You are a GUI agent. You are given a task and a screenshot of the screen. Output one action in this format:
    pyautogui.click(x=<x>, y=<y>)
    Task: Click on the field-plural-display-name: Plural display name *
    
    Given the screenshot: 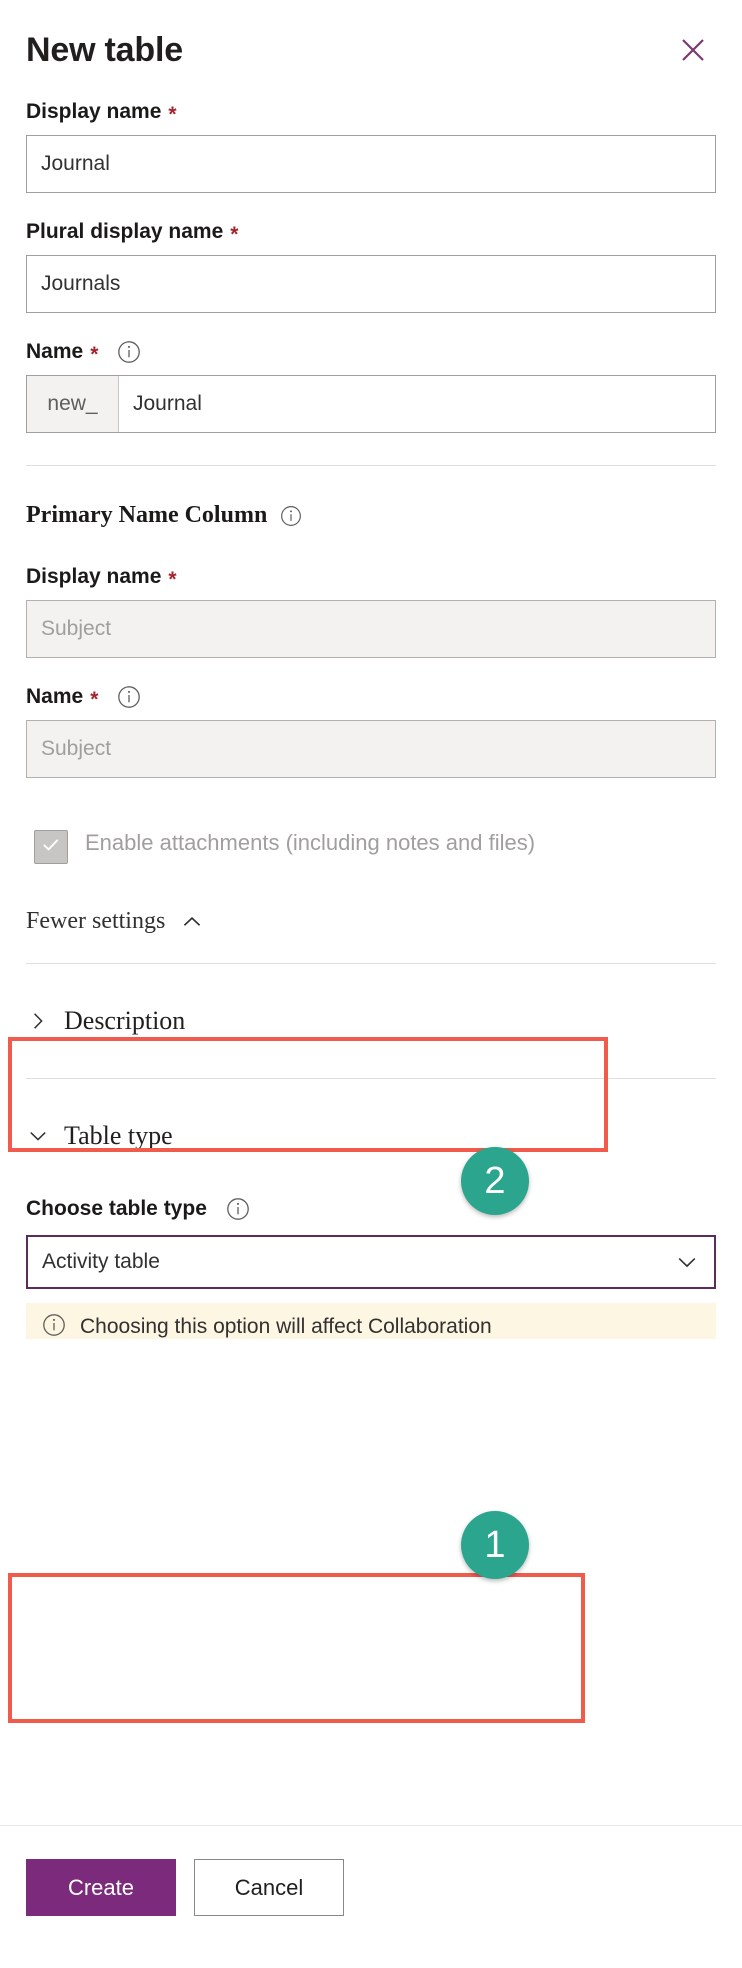 What is the action you would take?
    pyautogui.click(x=371, y=266)
    